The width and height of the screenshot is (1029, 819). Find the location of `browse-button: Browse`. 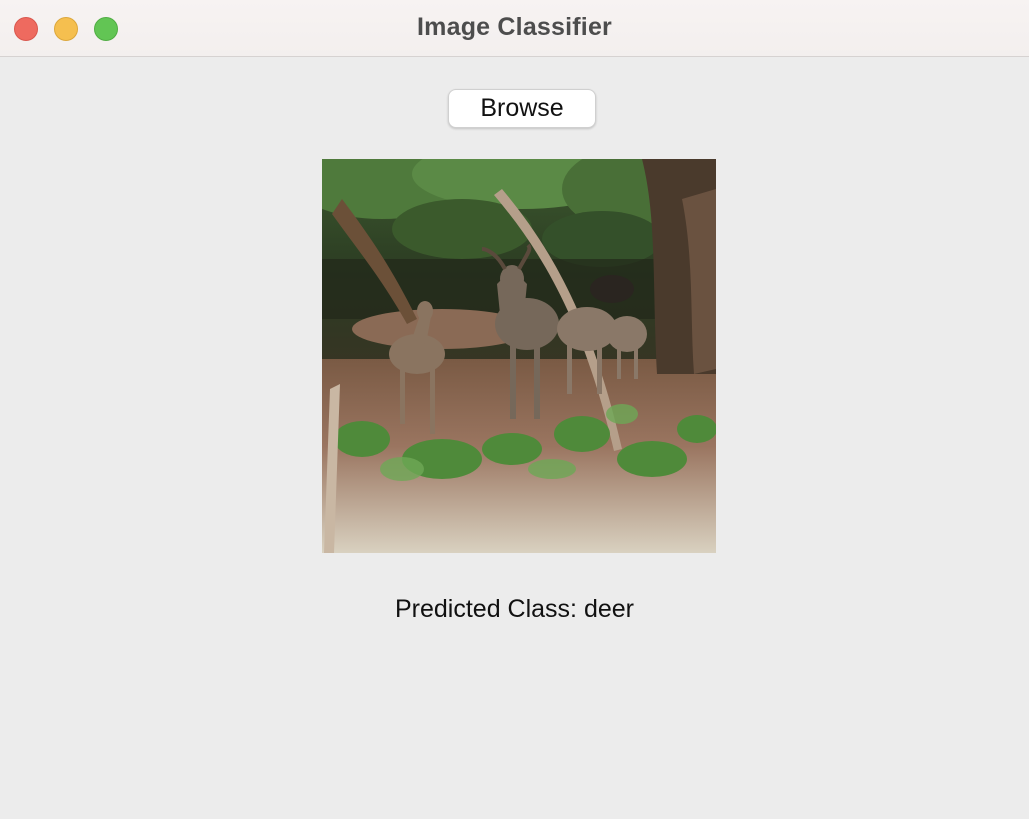

browse-button: Browse is located at coordinates (522, 108).